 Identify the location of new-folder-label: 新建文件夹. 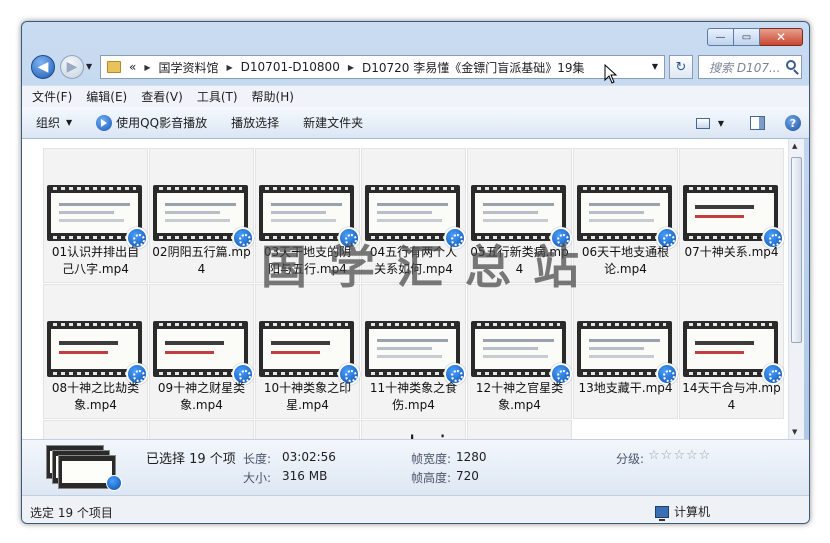
(333, 123).